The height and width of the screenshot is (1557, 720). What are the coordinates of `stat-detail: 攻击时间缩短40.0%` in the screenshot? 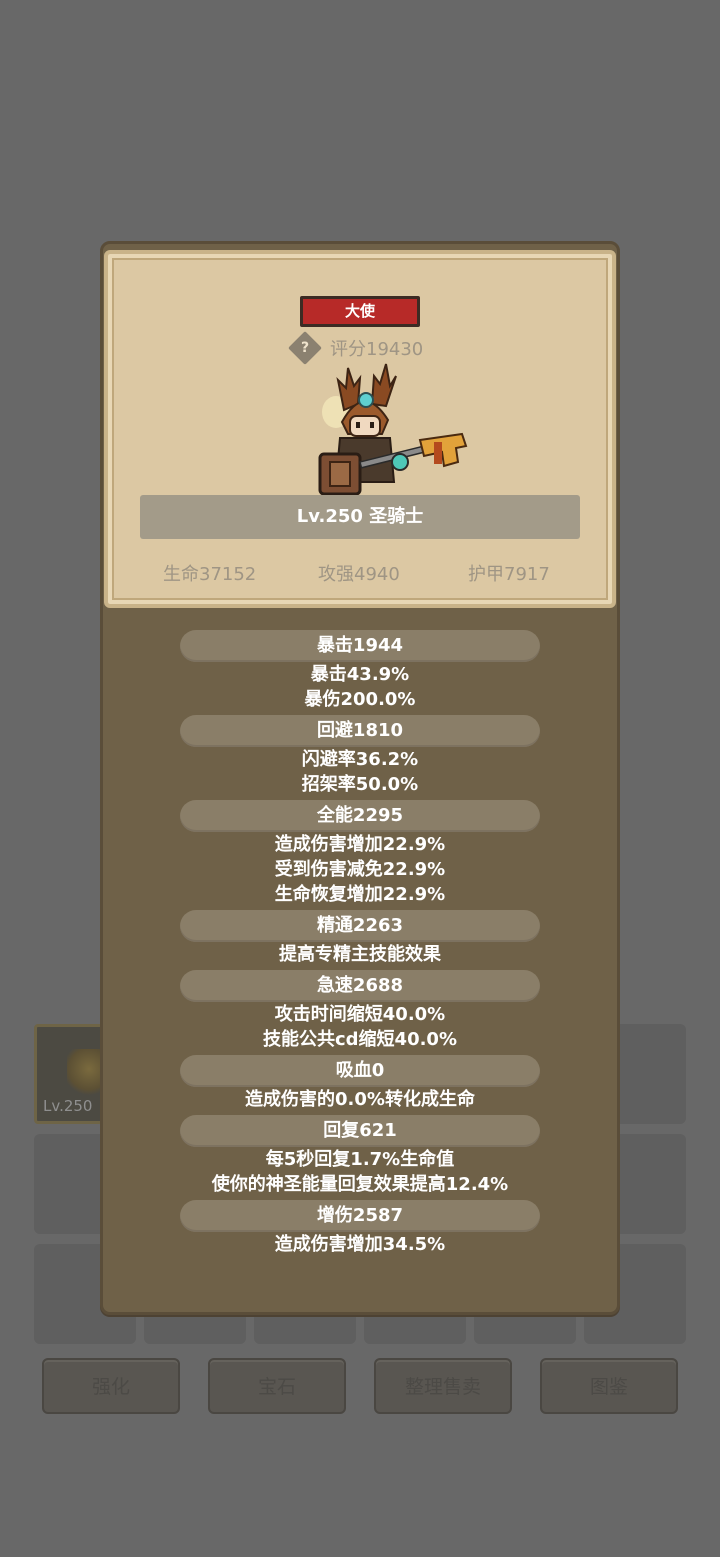 It's located at (360, 1014).